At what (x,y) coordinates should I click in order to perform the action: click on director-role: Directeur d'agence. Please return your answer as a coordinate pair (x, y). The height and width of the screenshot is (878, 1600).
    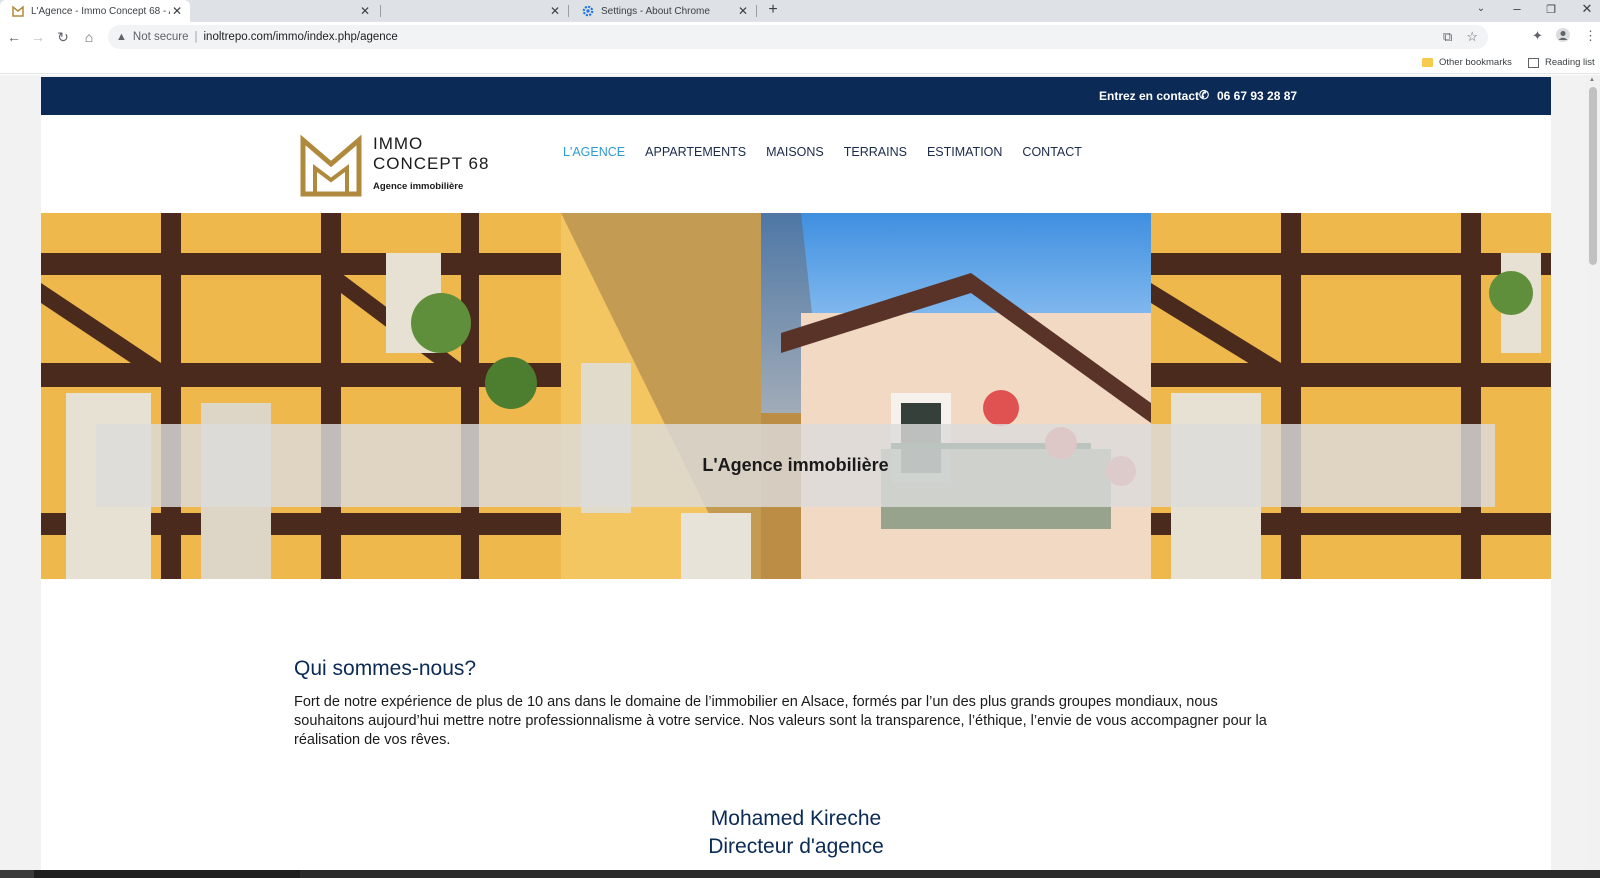
    Looking at the image, I should click on (796, 846).